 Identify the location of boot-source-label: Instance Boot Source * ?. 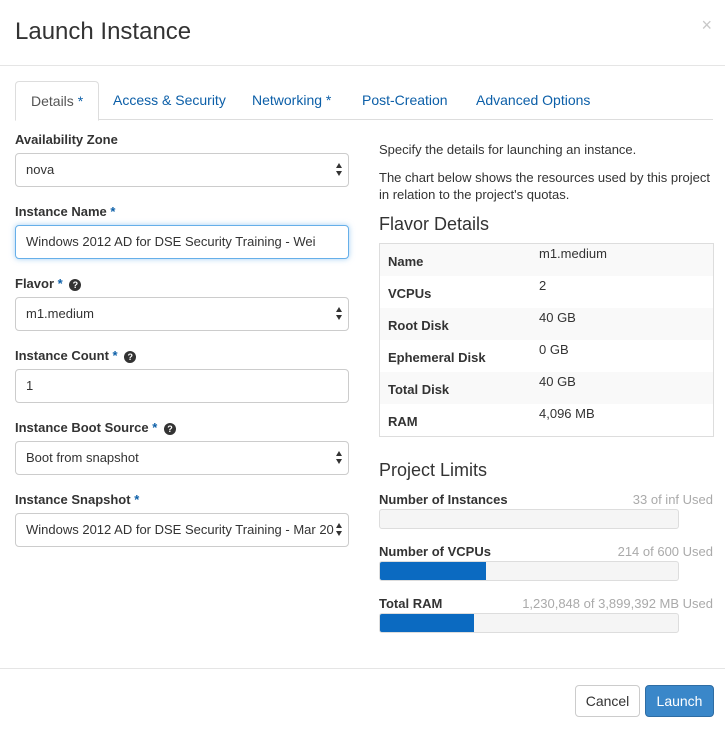
(95, 427).